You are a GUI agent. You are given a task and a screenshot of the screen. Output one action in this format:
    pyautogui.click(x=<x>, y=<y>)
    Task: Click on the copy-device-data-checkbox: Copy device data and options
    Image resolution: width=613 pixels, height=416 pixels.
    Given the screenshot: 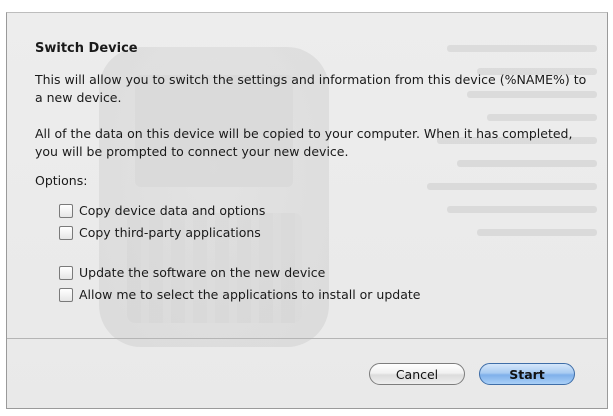 What is the action you would take?
    pyautogui.click(x=162, y=210)
    